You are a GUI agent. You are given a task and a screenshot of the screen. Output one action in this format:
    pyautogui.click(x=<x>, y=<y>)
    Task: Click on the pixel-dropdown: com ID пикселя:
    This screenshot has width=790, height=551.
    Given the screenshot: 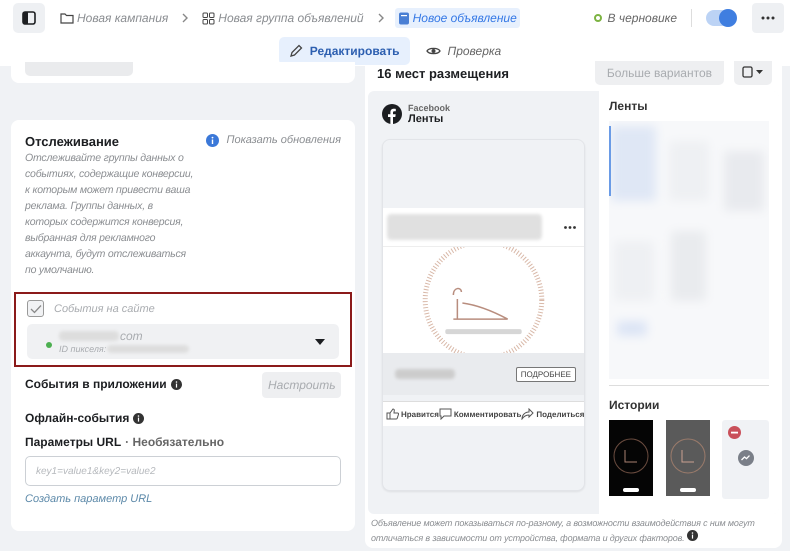 What is the action you would take?
    pyautogui.click(x=183, y=341)
    